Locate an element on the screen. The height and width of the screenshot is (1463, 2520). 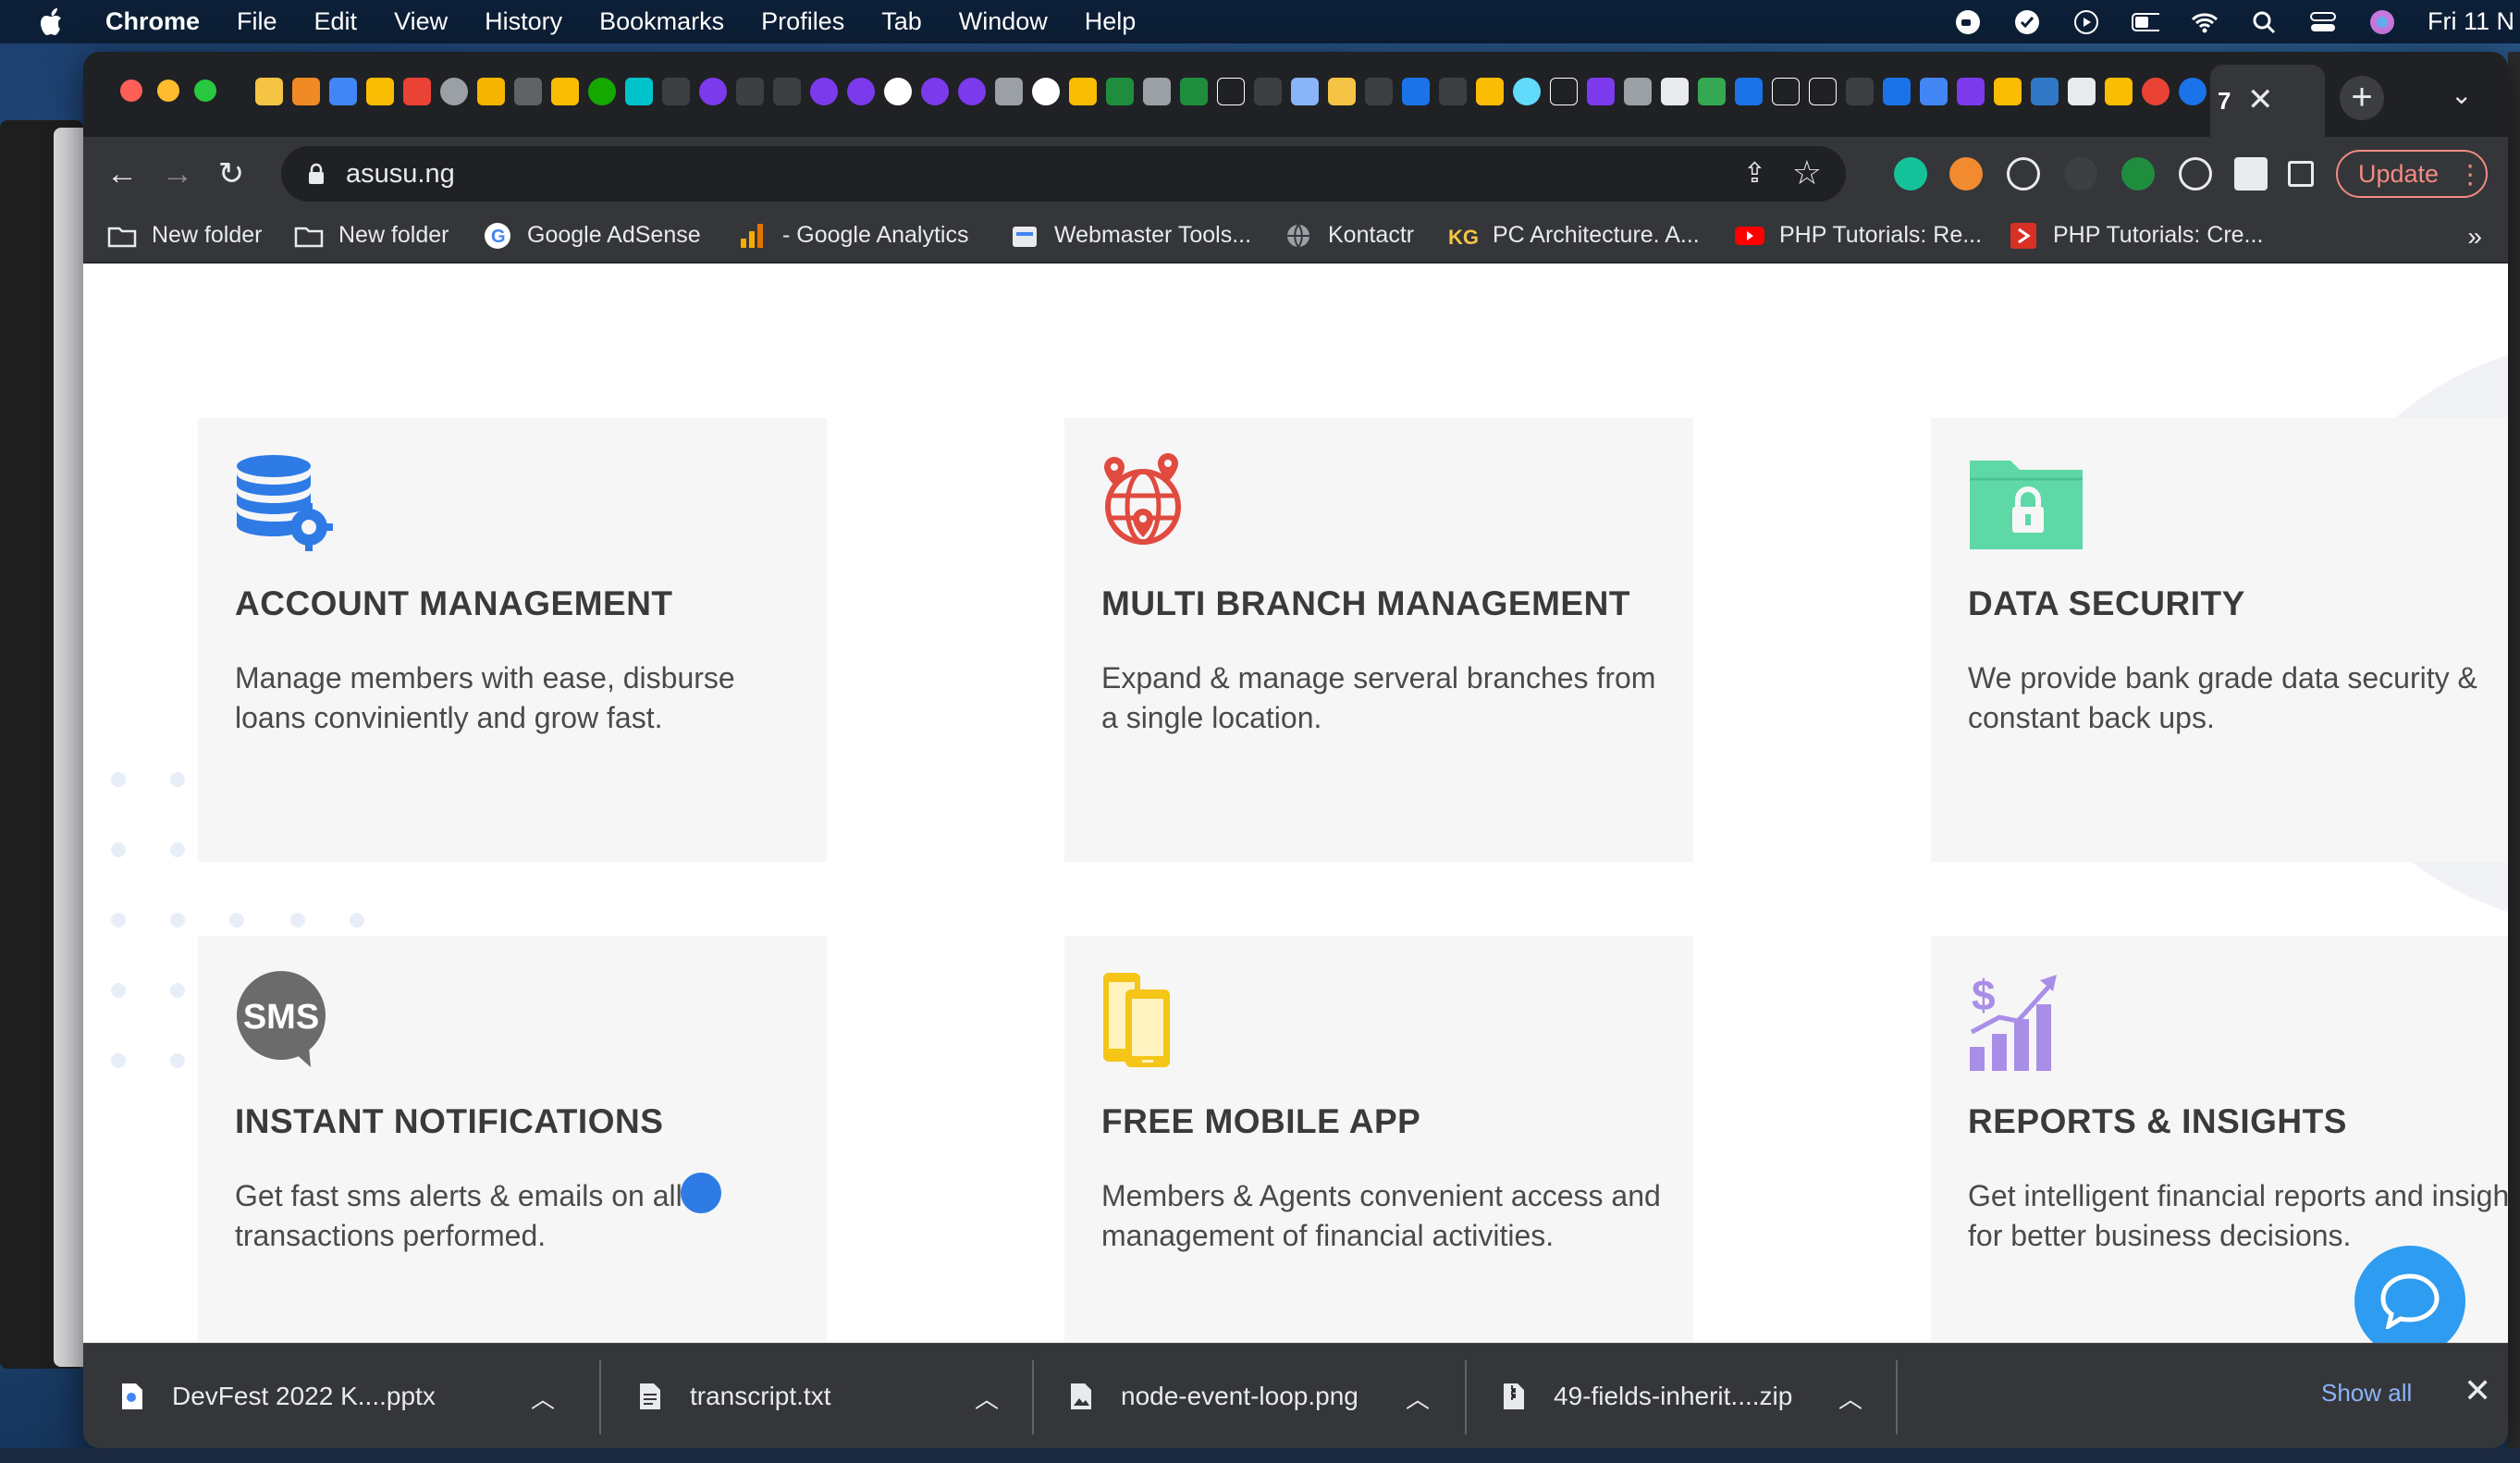
reload-button: ↻ is located at coordinates (231, 174).